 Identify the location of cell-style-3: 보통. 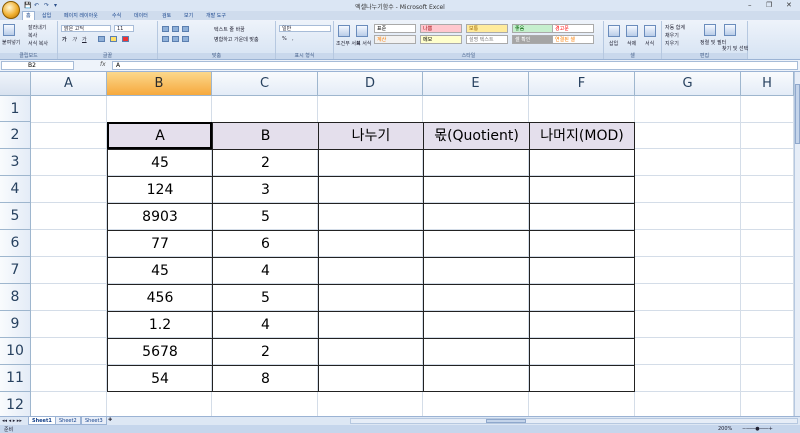
(487, 28).